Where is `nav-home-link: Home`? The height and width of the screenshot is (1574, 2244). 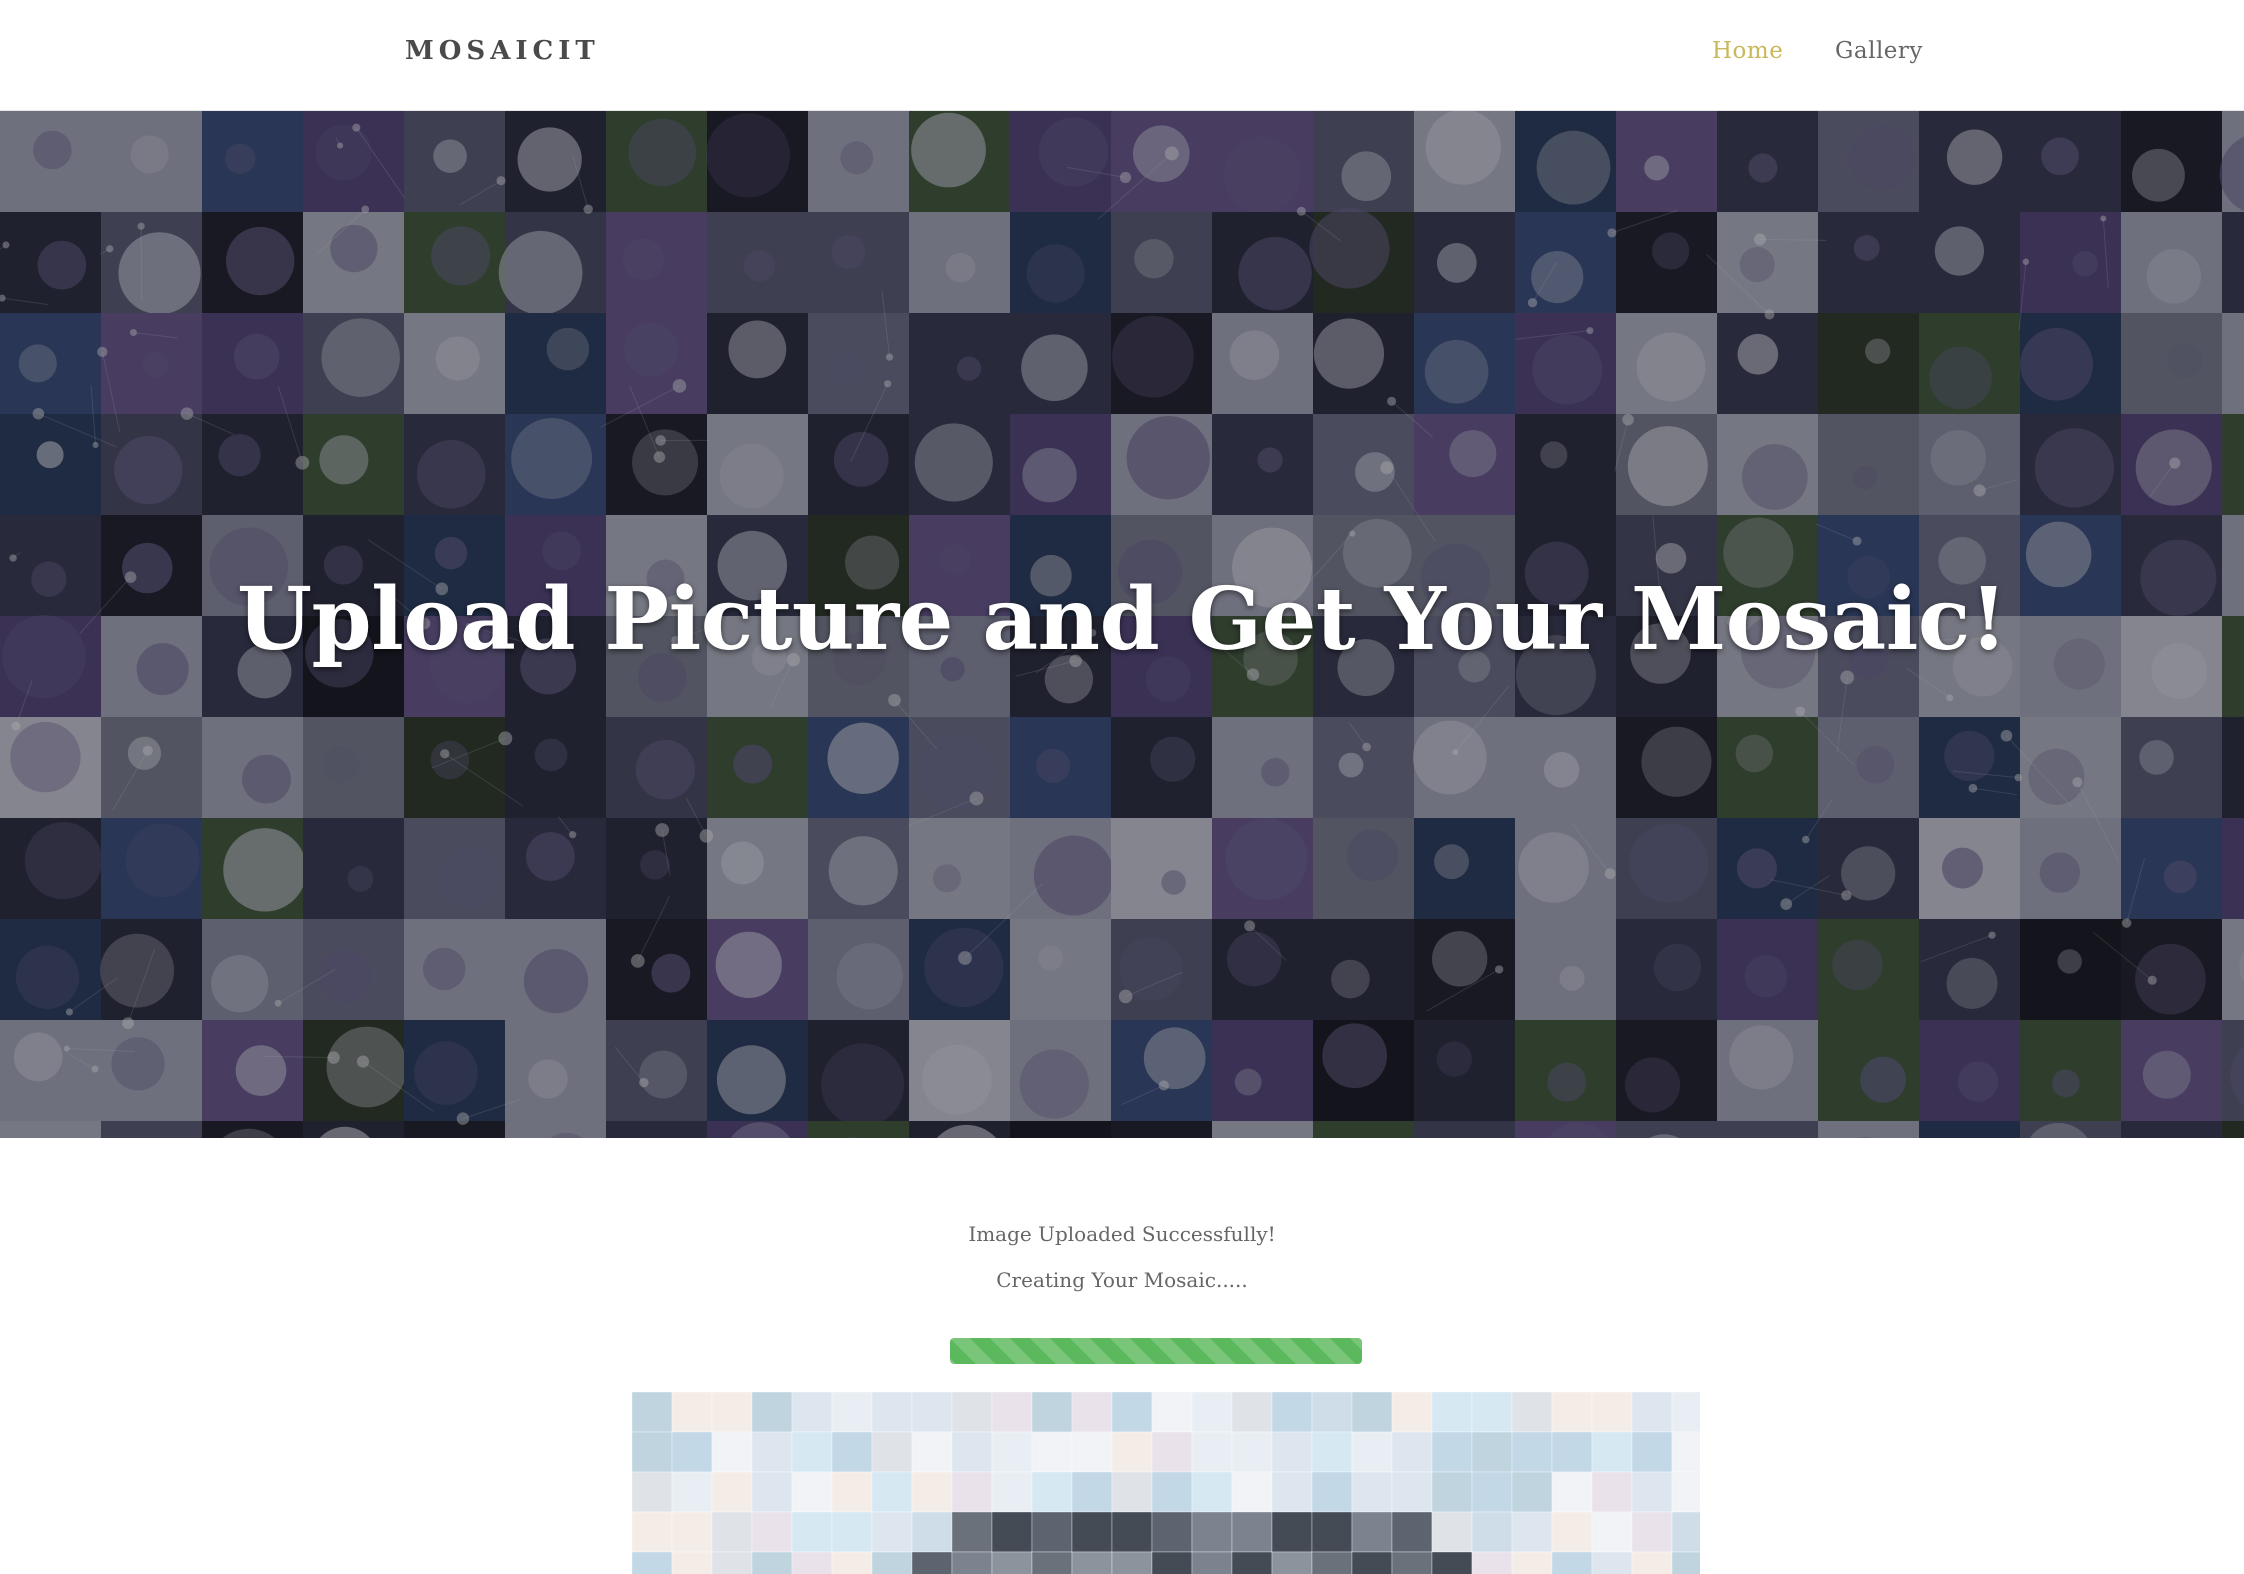
nav-home-link: Home is located at coordinates (1747, 51).